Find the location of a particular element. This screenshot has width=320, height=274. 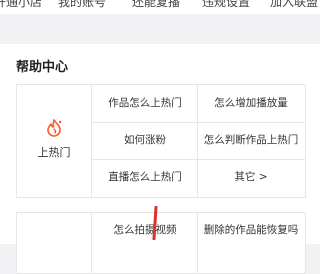

fire-icon is located at coordinates (54, 128).